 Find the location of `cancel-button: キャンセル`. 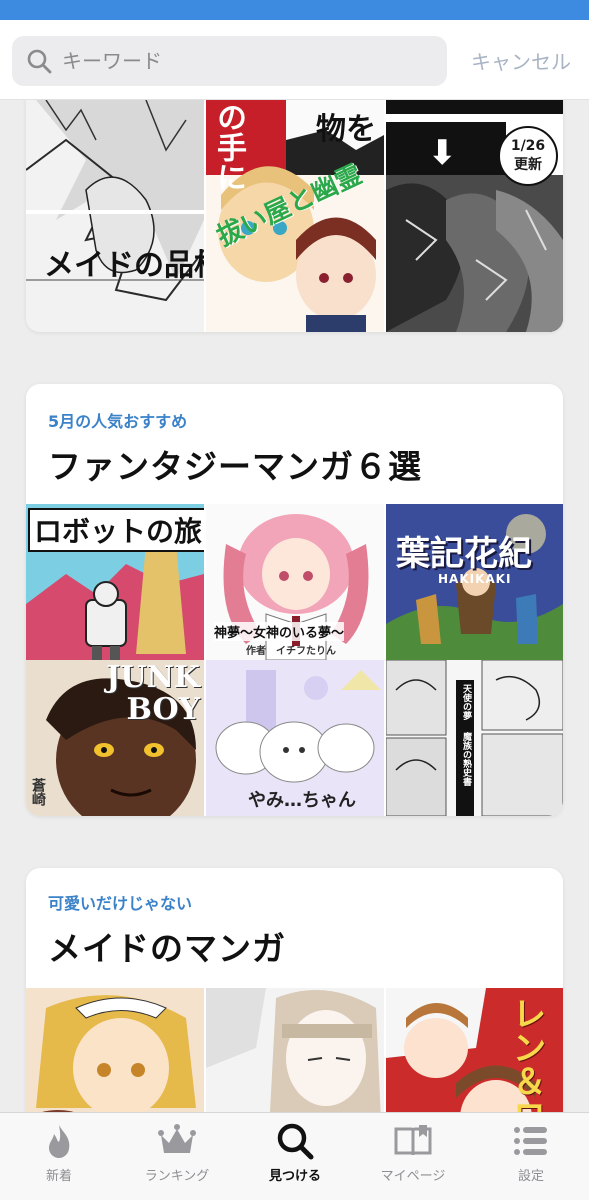

cancel-button: キャンセル is located at coordinates (521, 62).